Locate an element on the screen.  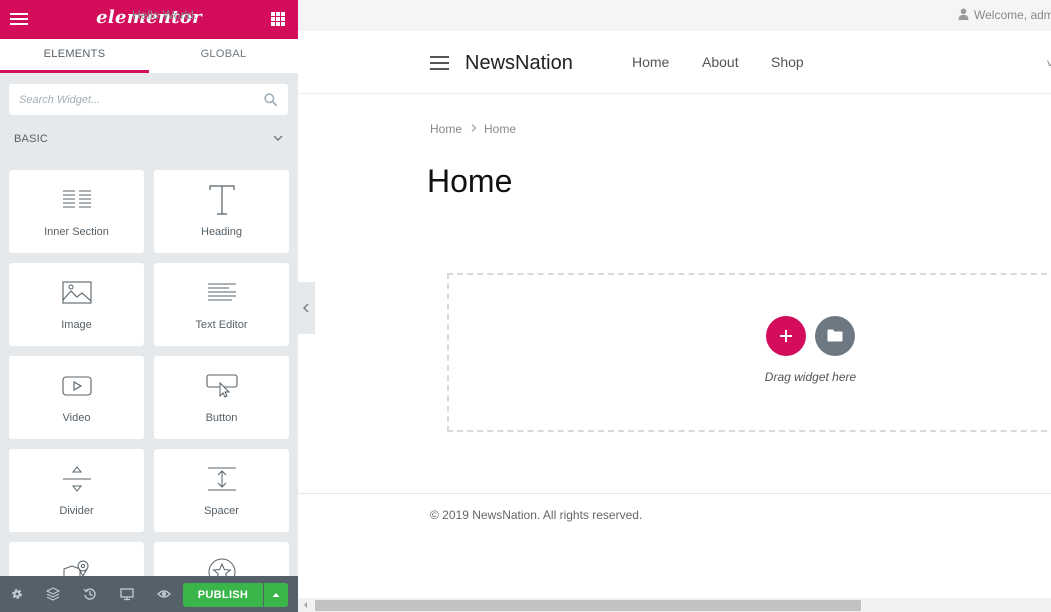
caret-up-icon is located at coordinates (276, 595).